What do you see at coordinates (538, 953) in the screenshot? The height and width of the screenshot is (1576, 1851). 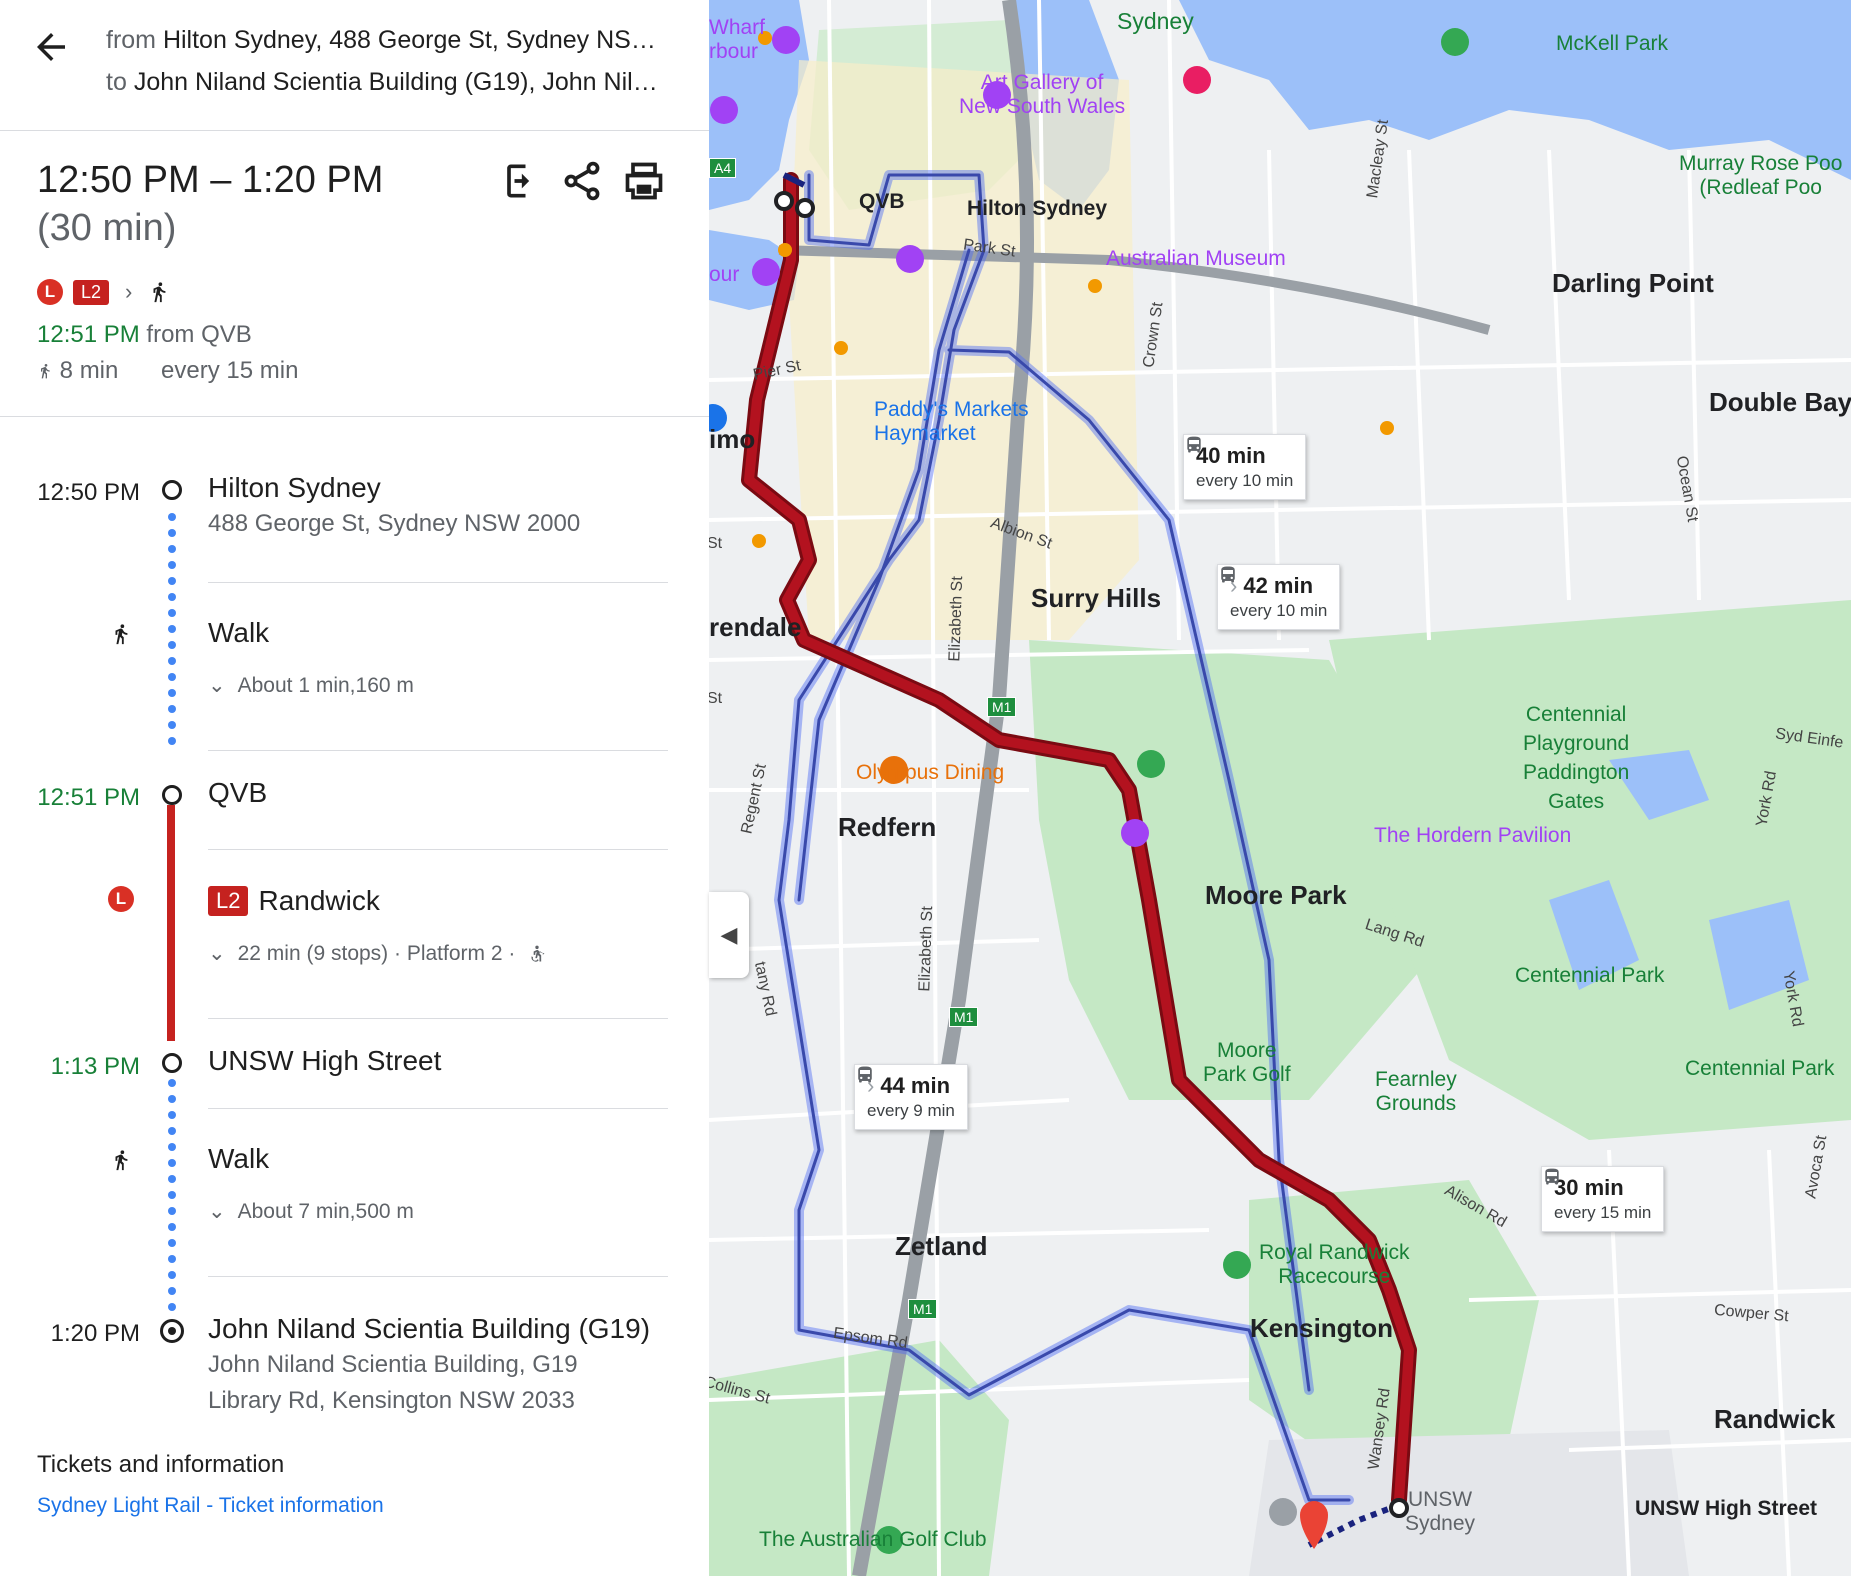 I see `wheelchair-icon` at bounding box center [538, 953].